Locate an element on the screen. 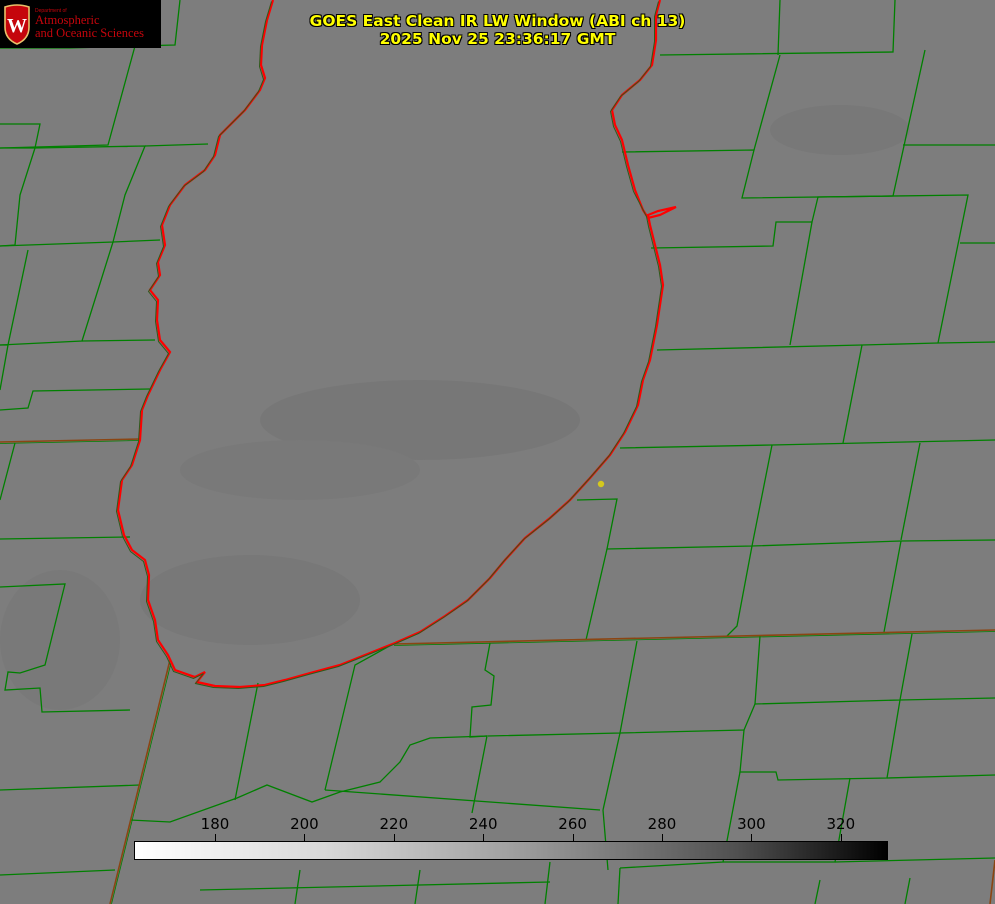 This screenshot has width=995, height=904. colorbar-tick-label: 320 is located at coordinates (841, 824).